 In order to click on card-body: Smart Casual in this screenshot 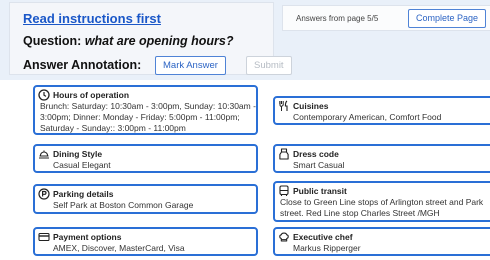, I will do `click(319, 165)`.